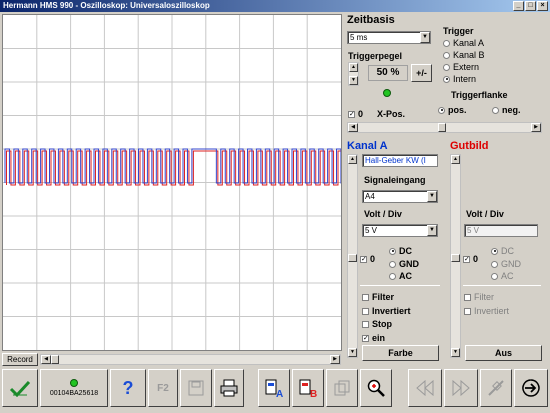 Image resolution: width=550 pixels, height=413 pixels. What do you see at coordinates (367, 259) in the screenshot?
I see `kanal-a-offset-checkbox: ✓ 0` at bounding box center [367, 259].